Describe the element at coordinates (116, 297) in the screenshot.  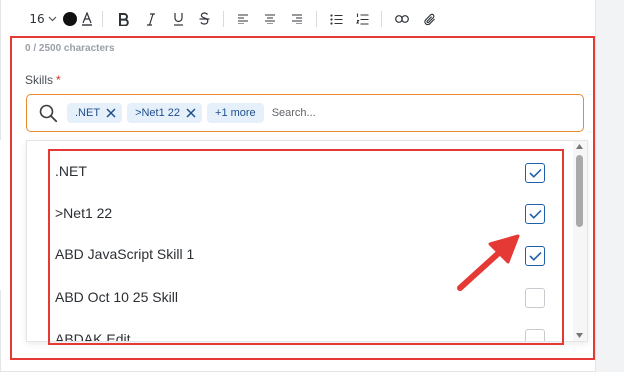
I see `skill-option-label: ABD Oct 10 25 Skill` at that location.